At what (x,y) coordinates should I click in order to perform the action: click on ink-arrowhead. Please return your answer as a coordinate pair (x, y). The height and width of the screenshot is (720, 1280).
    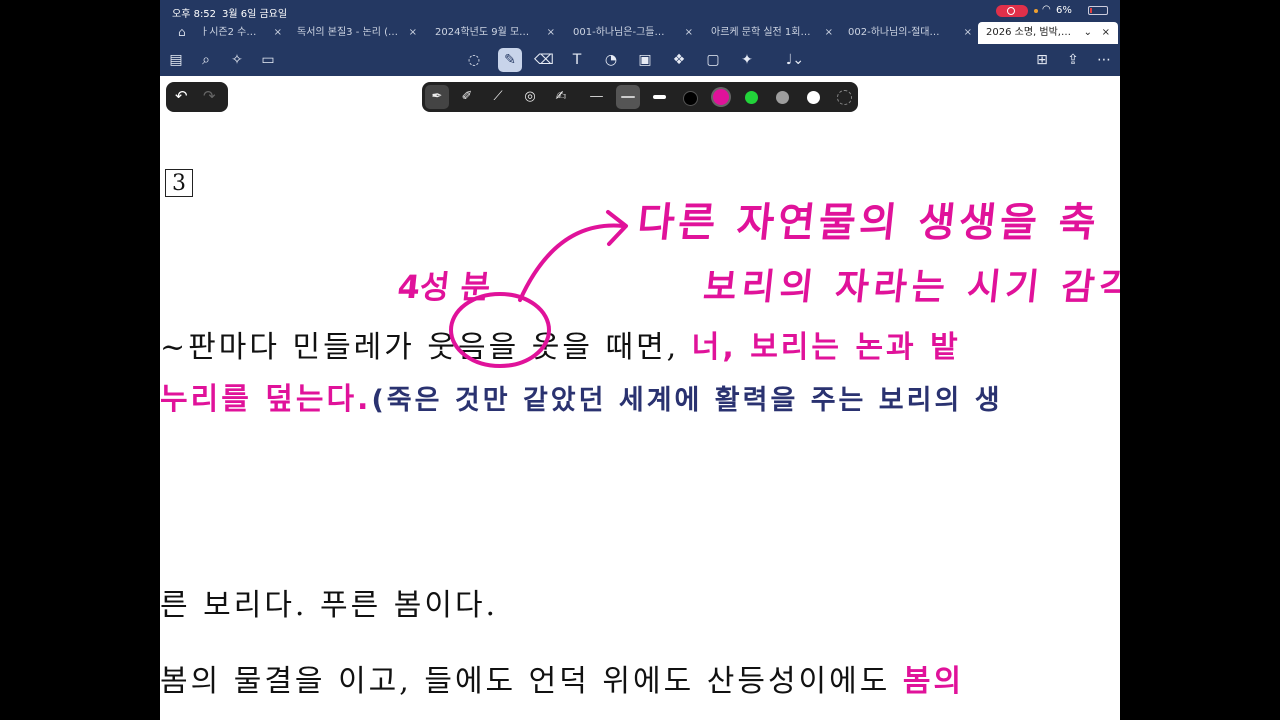
    Looking at the image, I should click on (617, 228).